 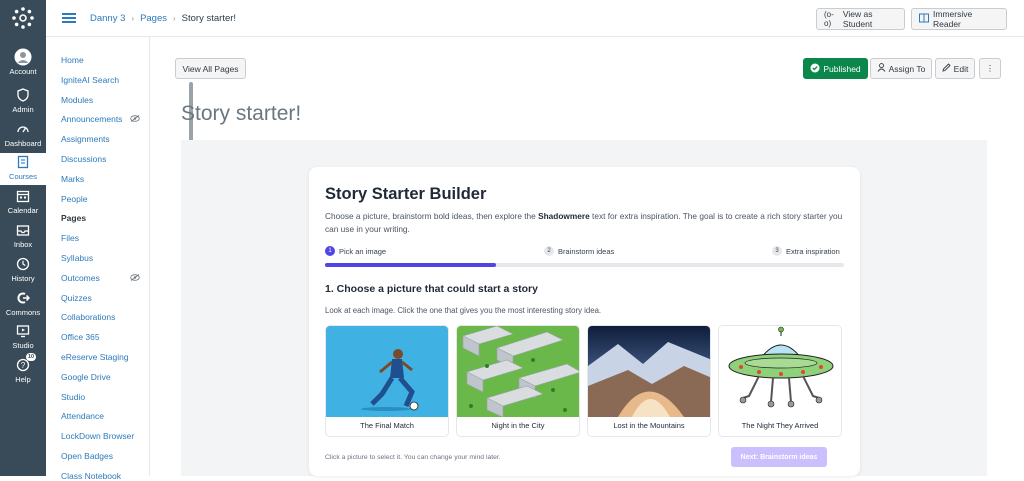 I want to click on global-nav-history: History, so click(x=23, y=272).